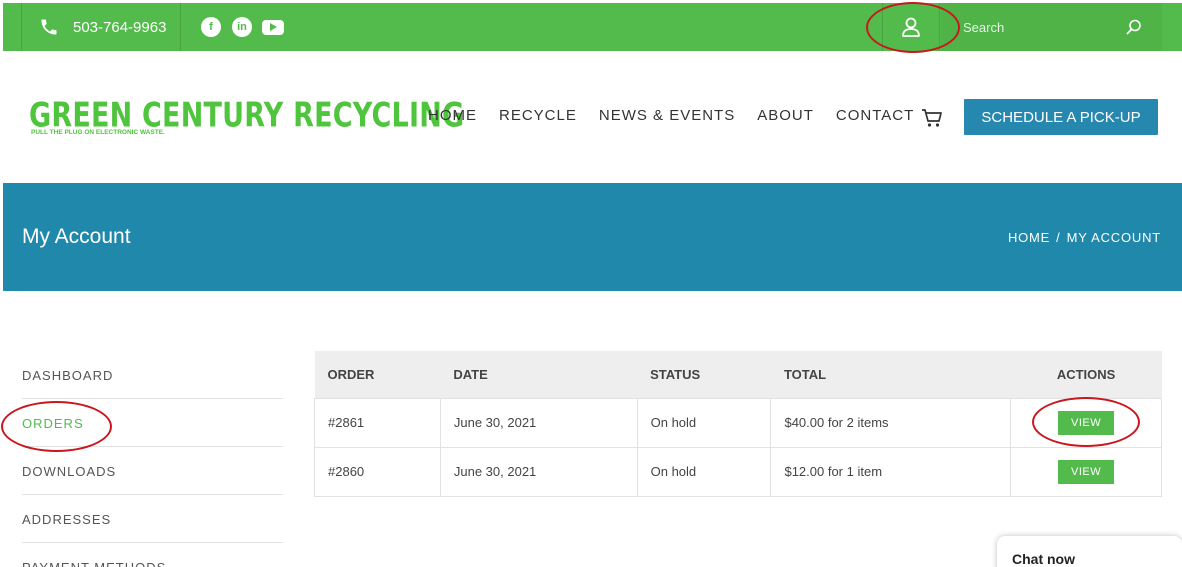 The image size is (1182, 567). I want to click on order-total: $40.00 for 2 items, so click(891, 422).